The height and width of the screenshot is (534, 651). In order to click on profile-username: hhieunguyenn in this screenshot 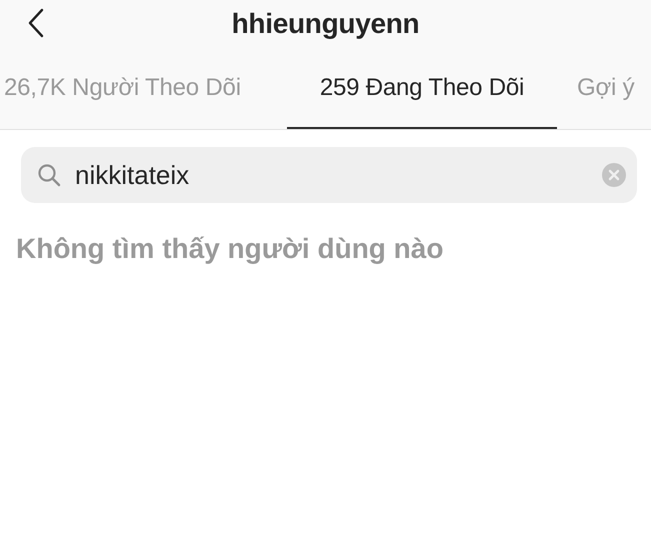, I will do `click(326, 24)`.